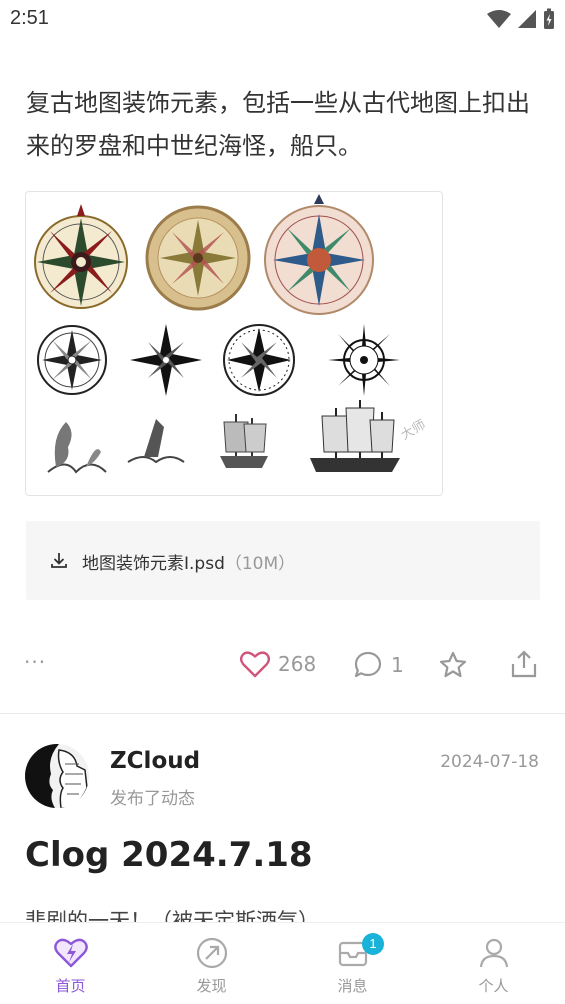  What do you see at coordinates (527, 19) in the screenshot?
I see `signal-icon` at bounding box center [527, 19].